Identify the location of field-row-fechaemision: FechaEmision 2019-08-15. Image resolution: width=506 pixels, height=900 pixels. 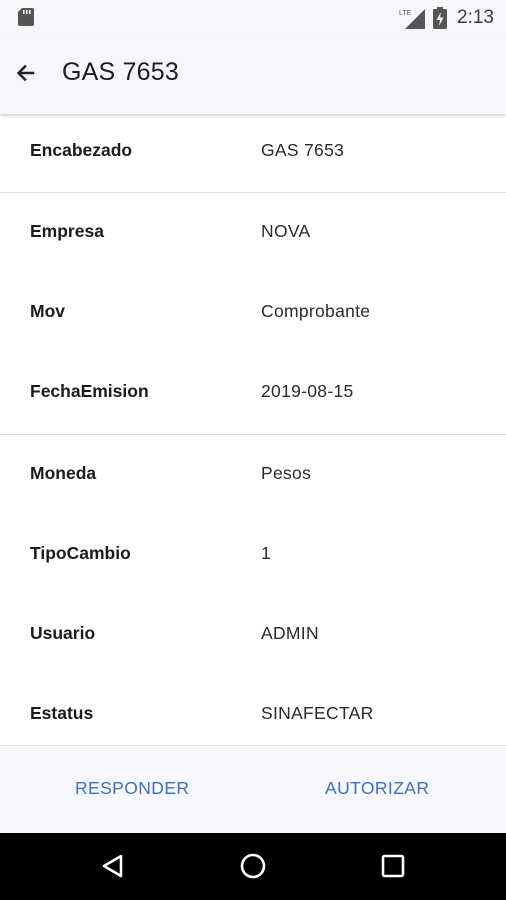
(253, 391).